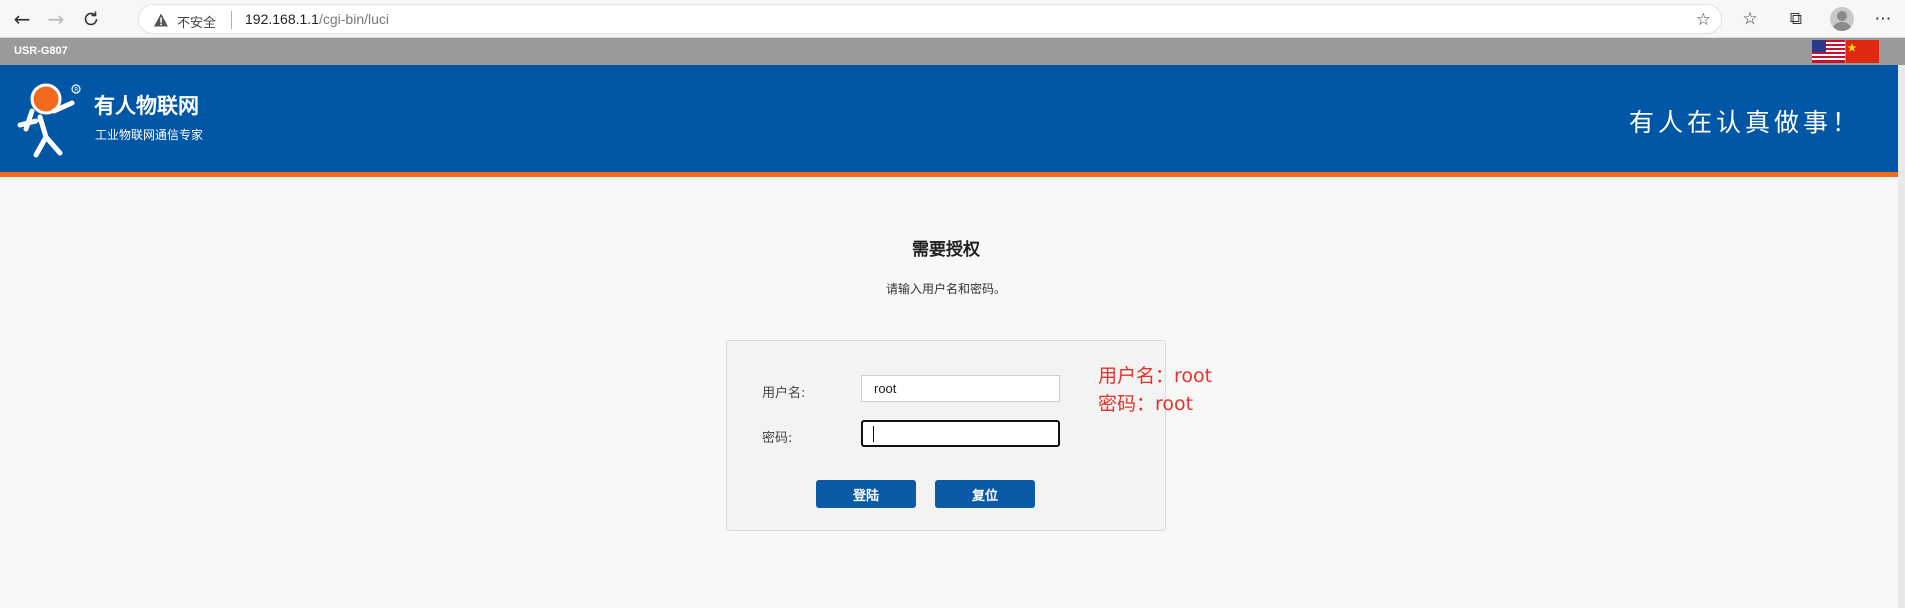 Image resolution: width=1905 pixels, height=608 pixels. What do you see at coordinates (930, 19) in the screenshot?
I see `address-bar: 不安全 192.168.1.1/cgi-bin/luci ☆` at bounding box center [930, 19].